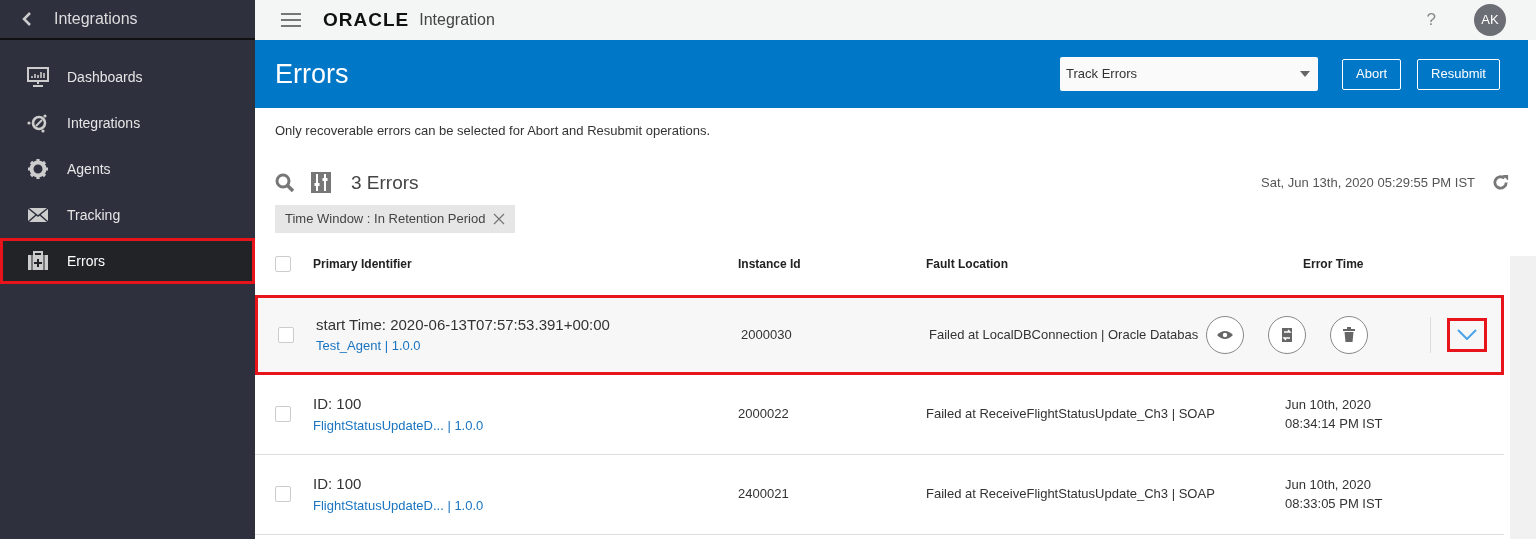 This screenshot has width=1536, height=539. What do you see at coordinates (395, 219) in the screenshot?
I see `filter-chip: Time Window : In Retention Period` at bounding box center [395, 219].